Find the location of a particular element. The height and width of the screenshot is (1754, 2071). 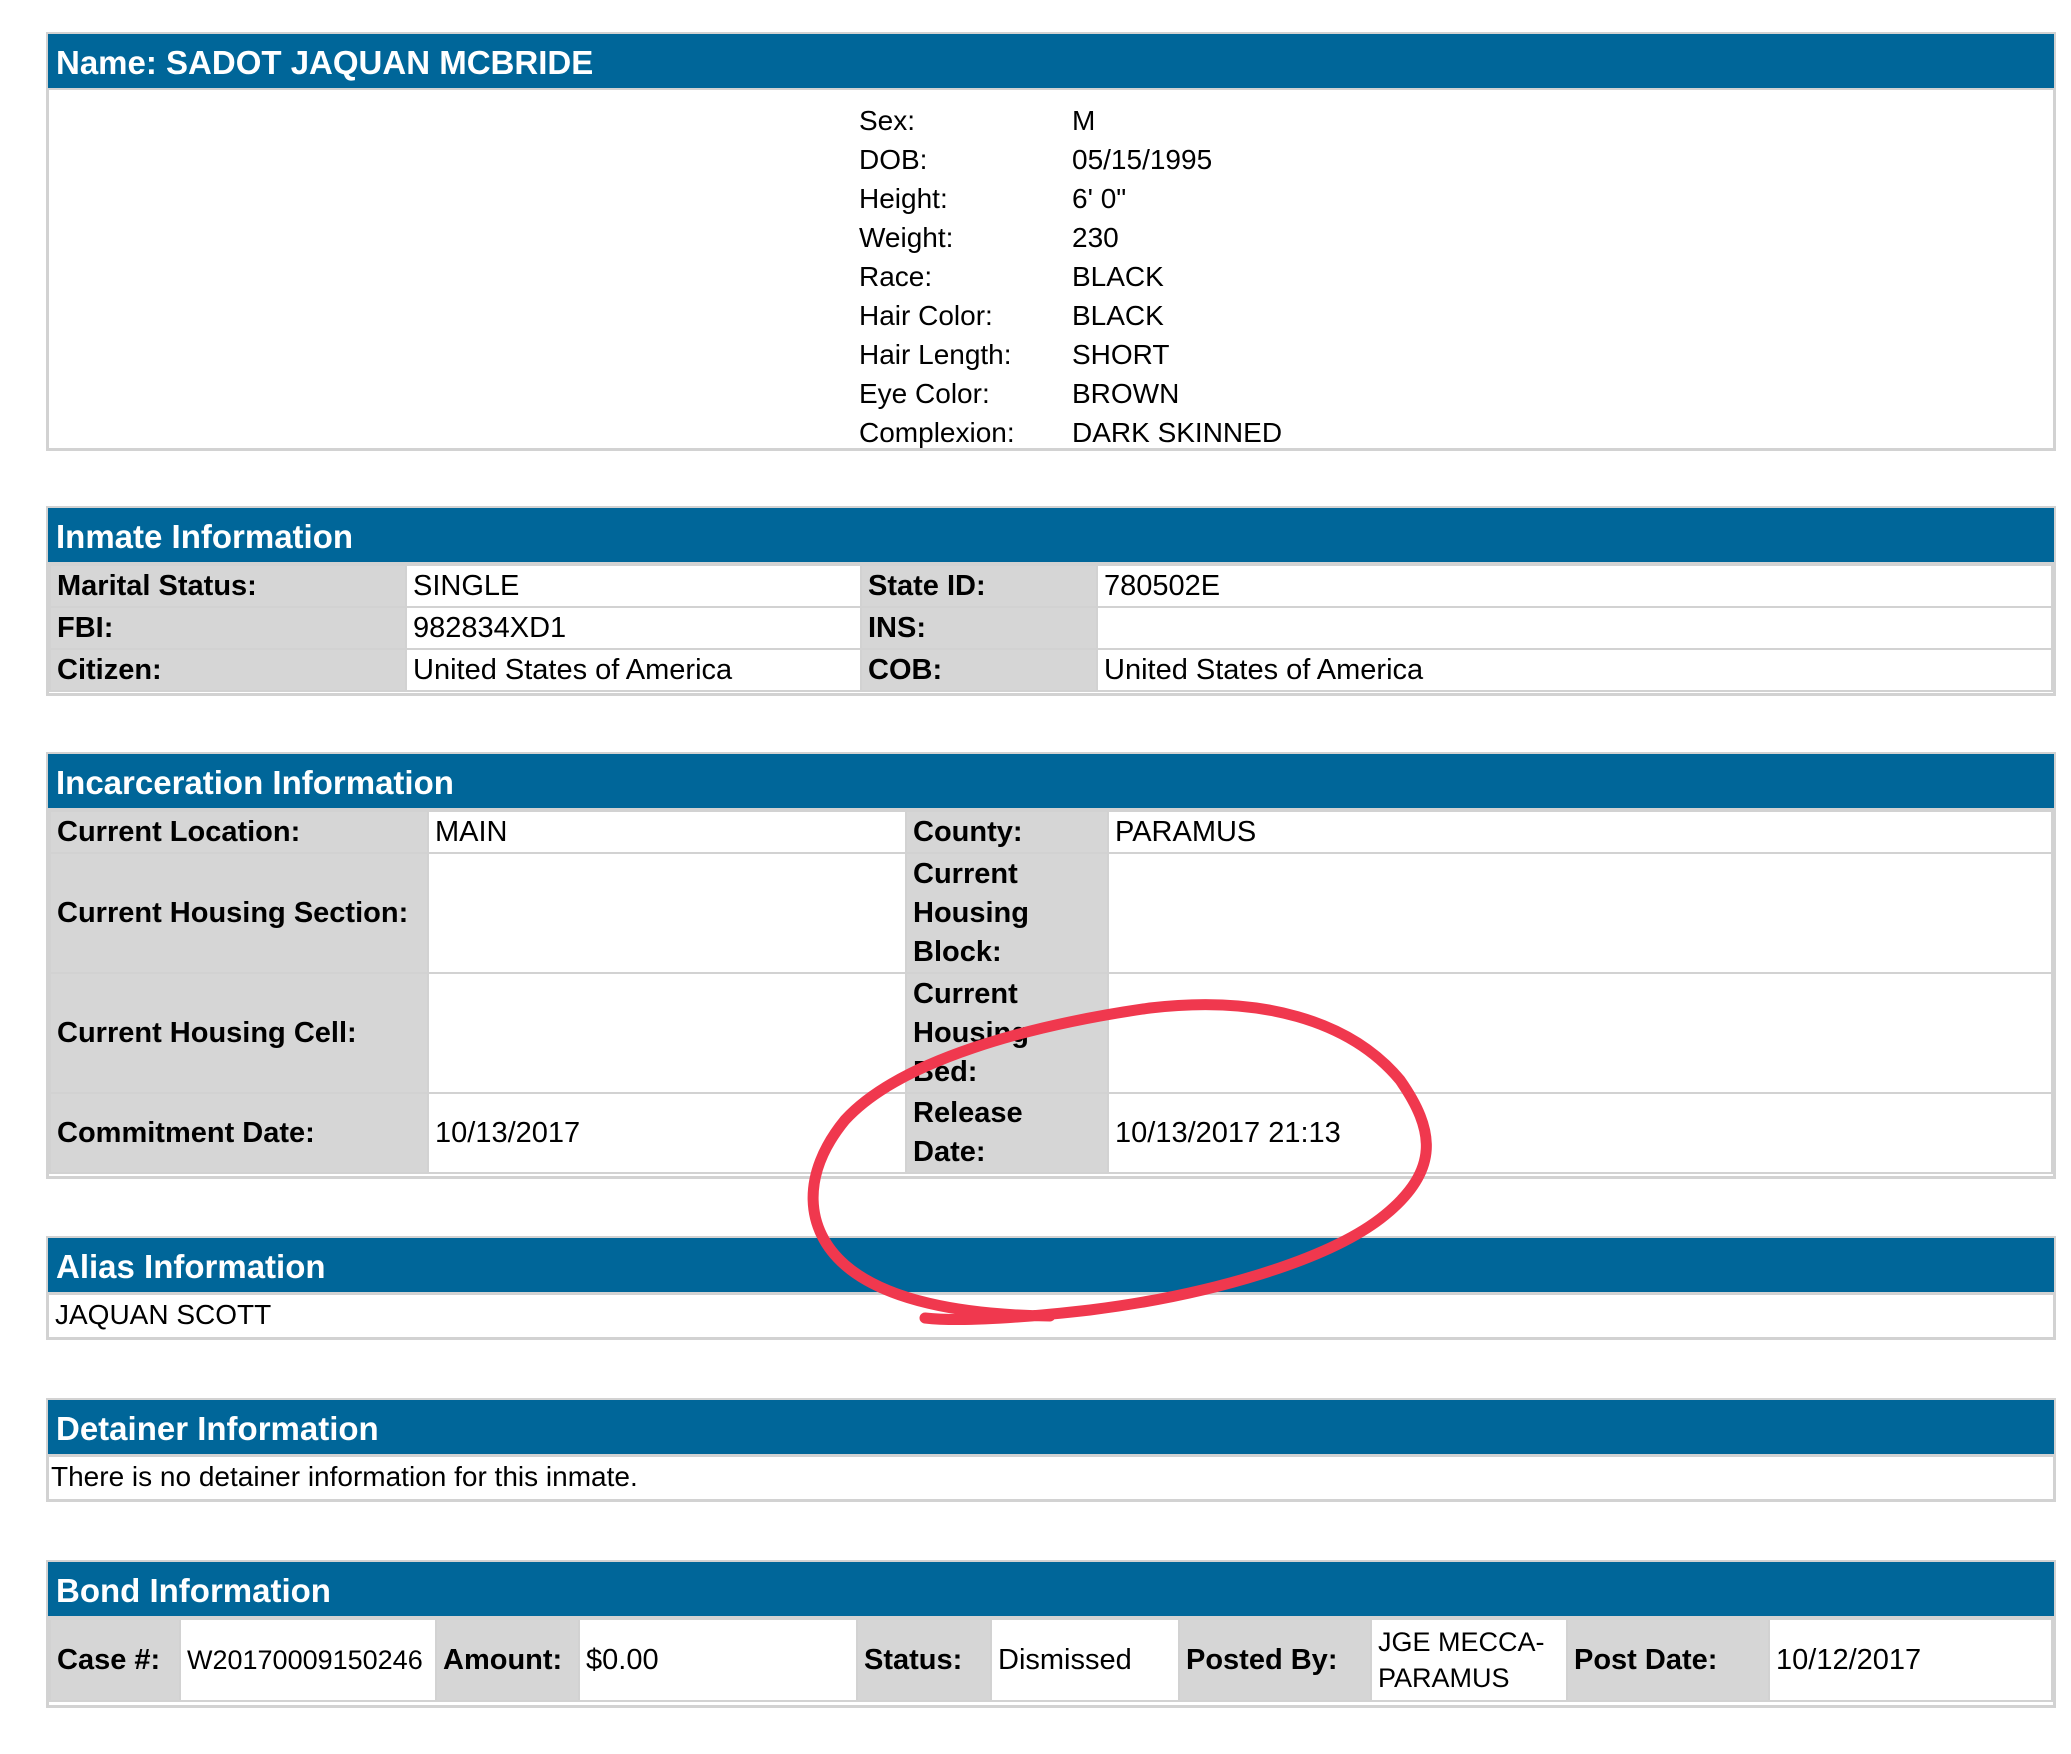

detail-value: 05/15/1995 is located at coordinates (1142, 159).